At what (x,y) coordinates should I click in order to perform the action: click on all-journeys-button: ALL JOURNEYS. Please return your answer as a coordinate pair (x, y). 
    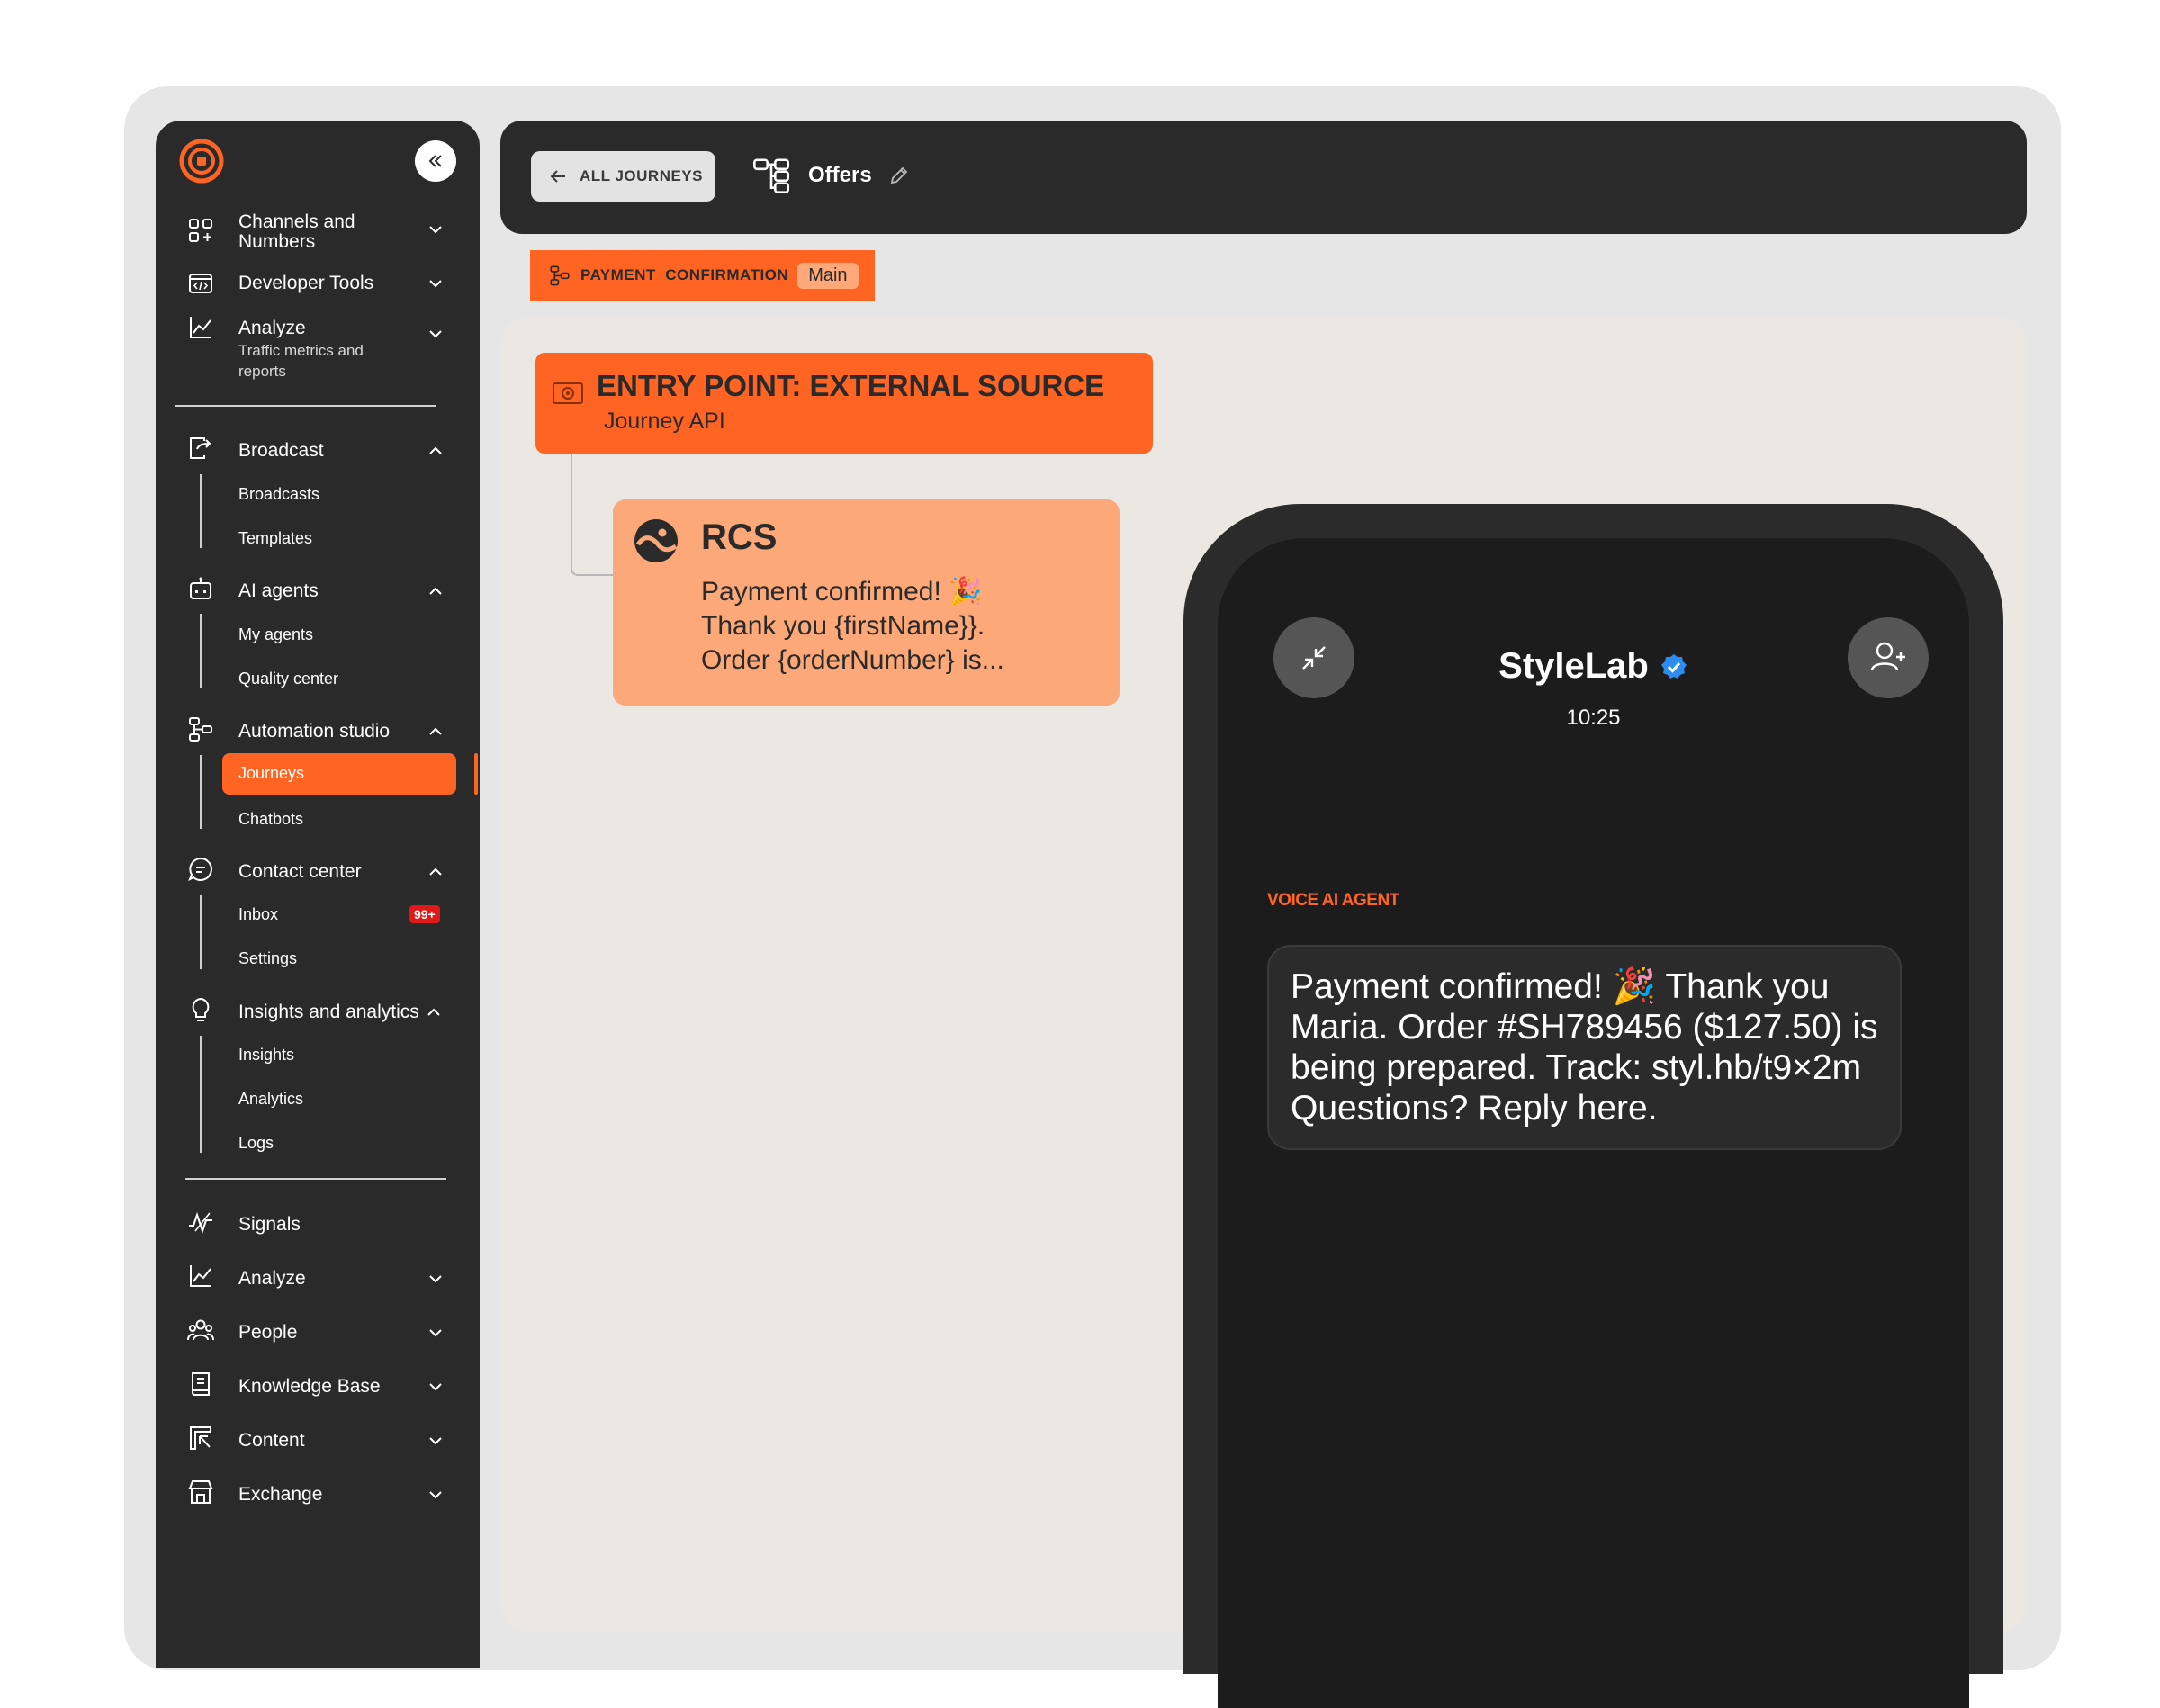
    Looking at the image, I should click on (624, 176).